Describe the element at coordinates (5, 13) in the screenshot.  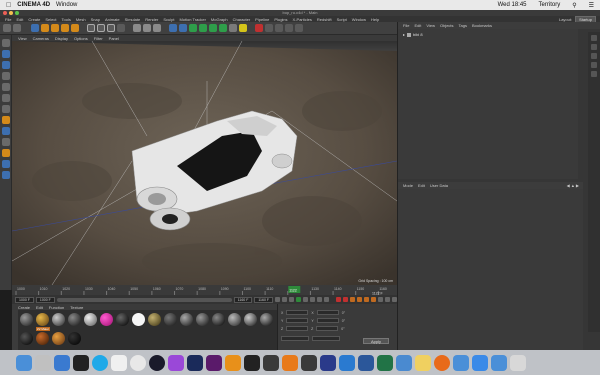
I see `close-button` at that location.